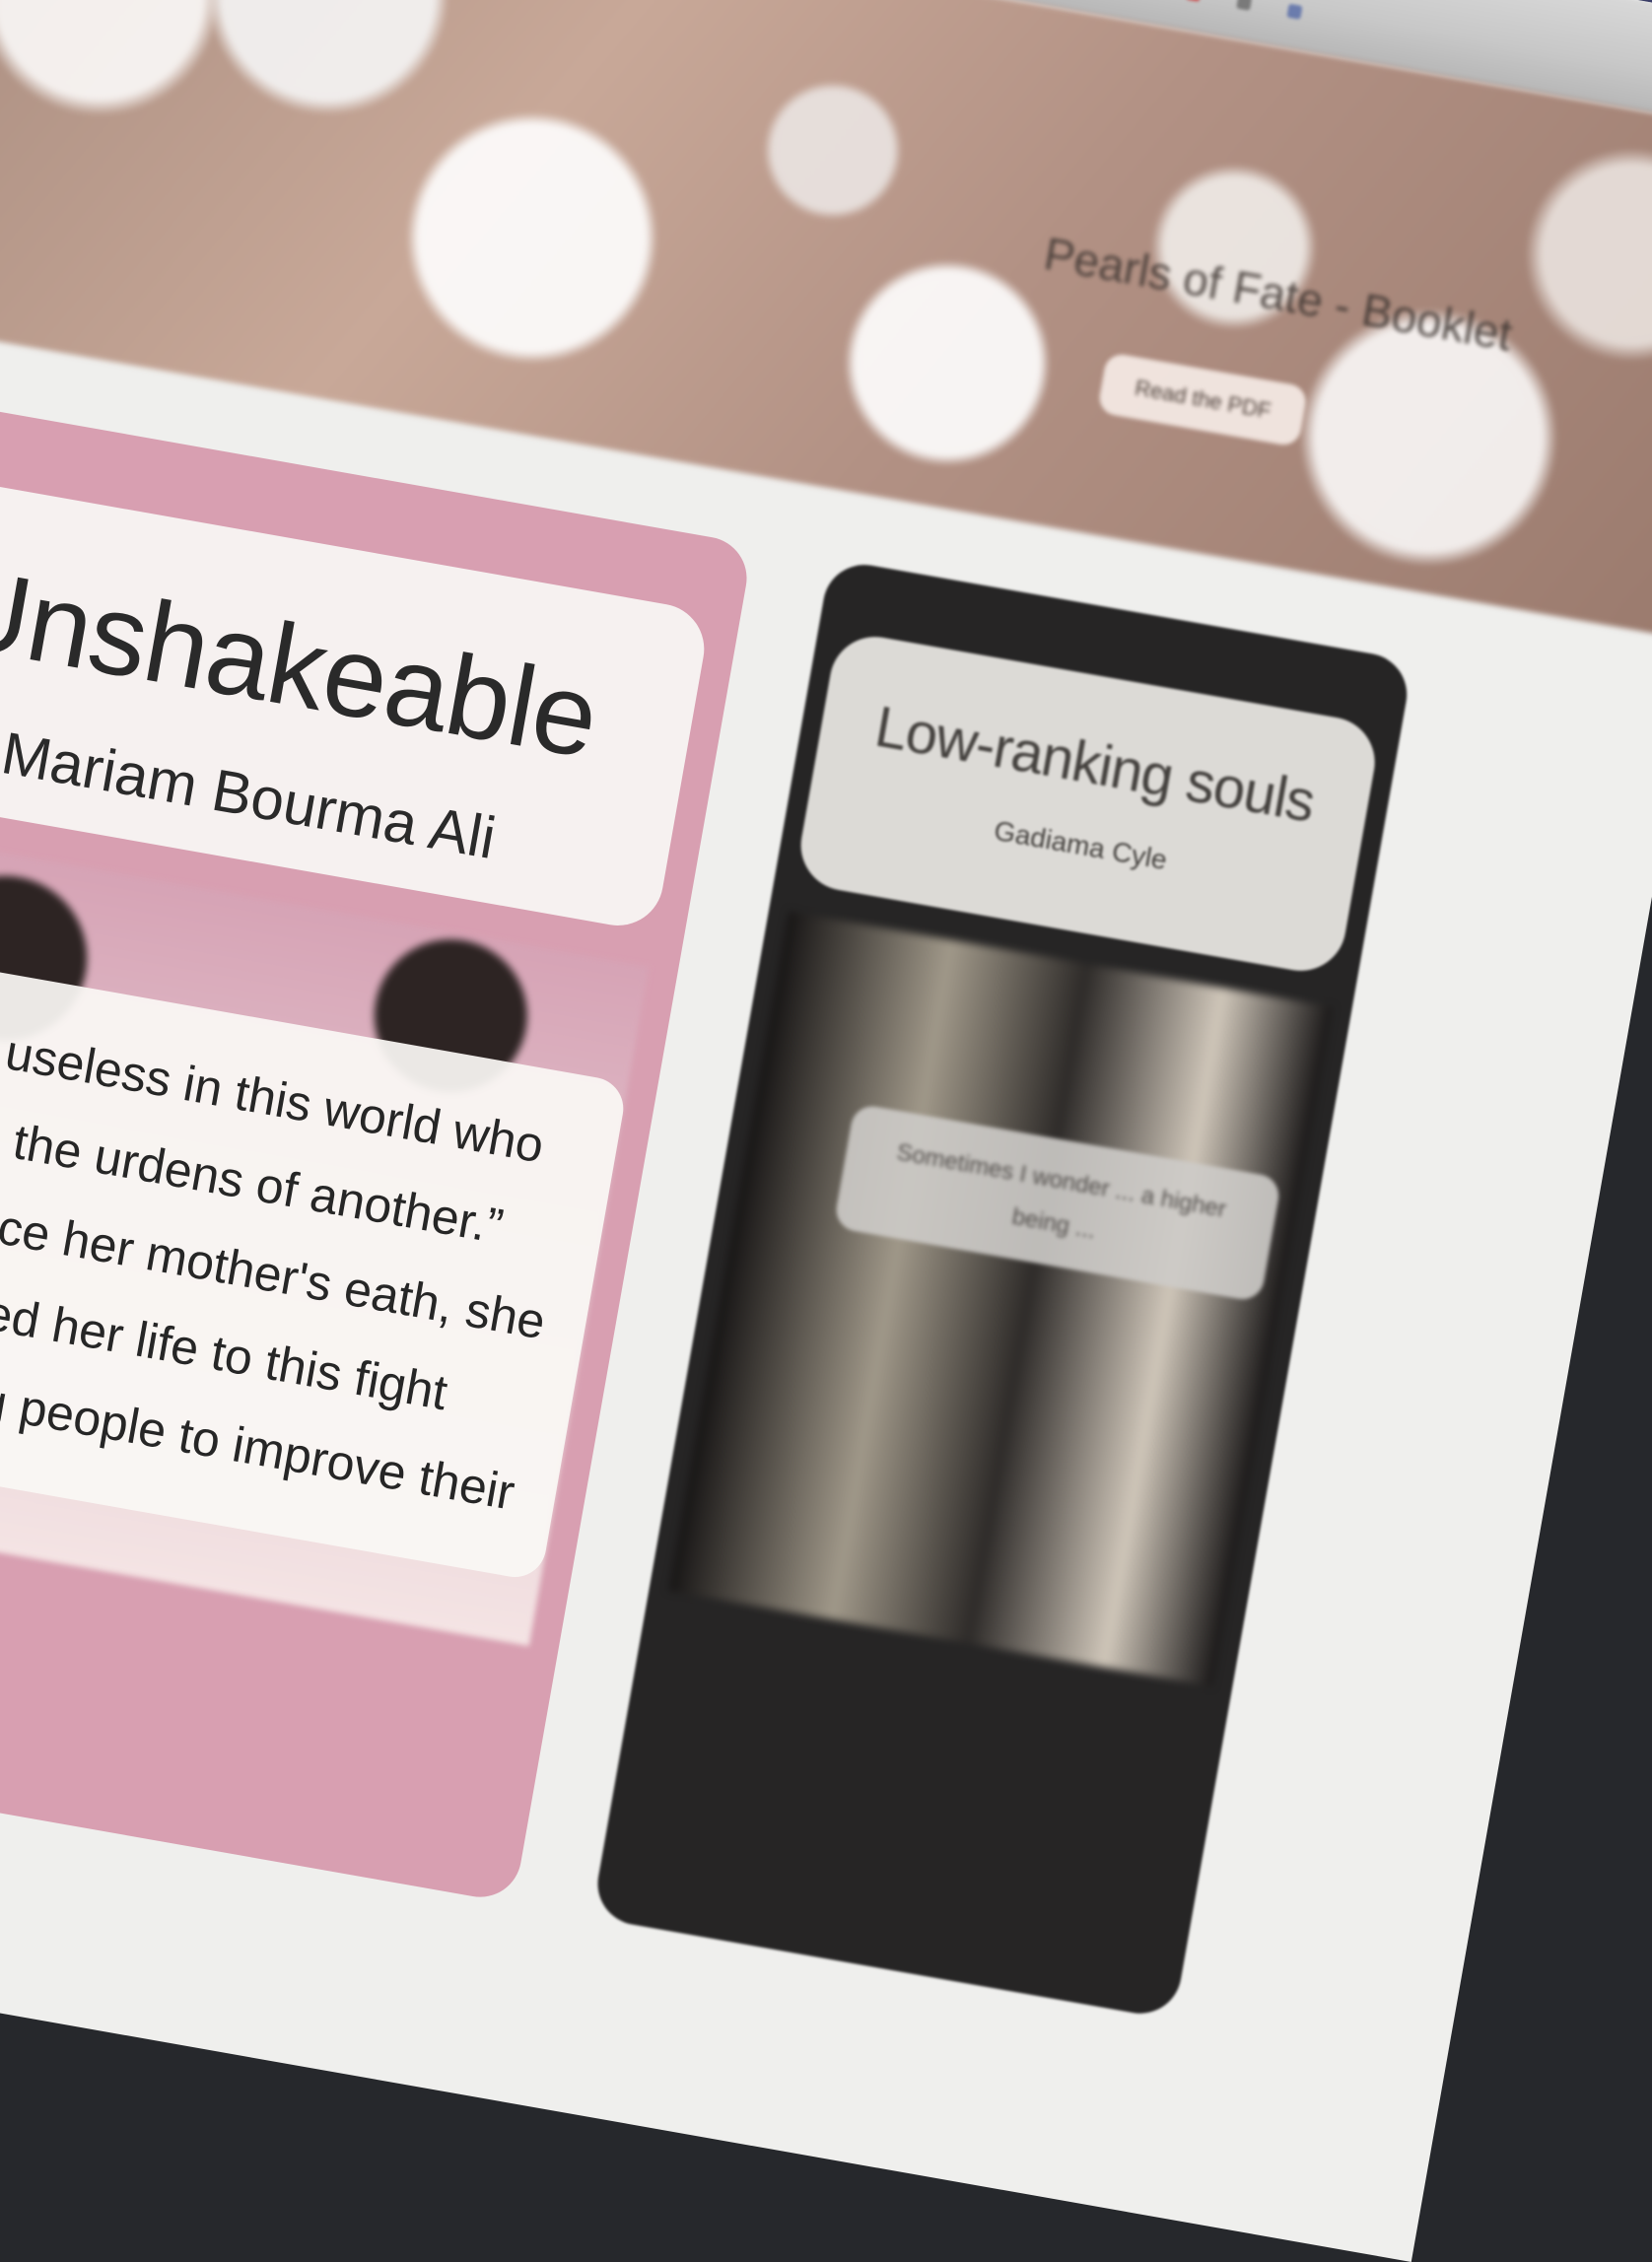 The width and height of the screenshot is (1652, 2262). What do you see at coordinates (1087, 804) in the screenshot?
I see `story-card-header: Low-ranking souls Gadiama Cyle` at bounding box center [1087, 804].